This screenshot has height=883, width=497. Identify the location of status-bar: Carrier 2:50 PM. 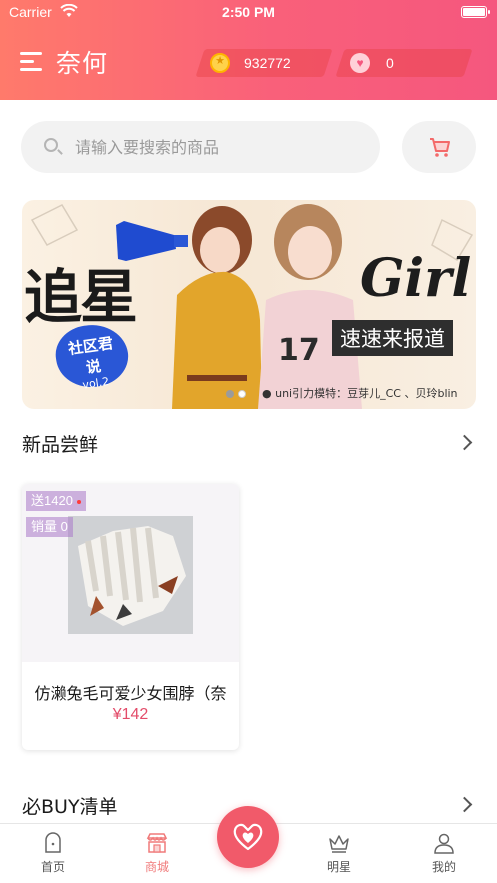
(248, 12).